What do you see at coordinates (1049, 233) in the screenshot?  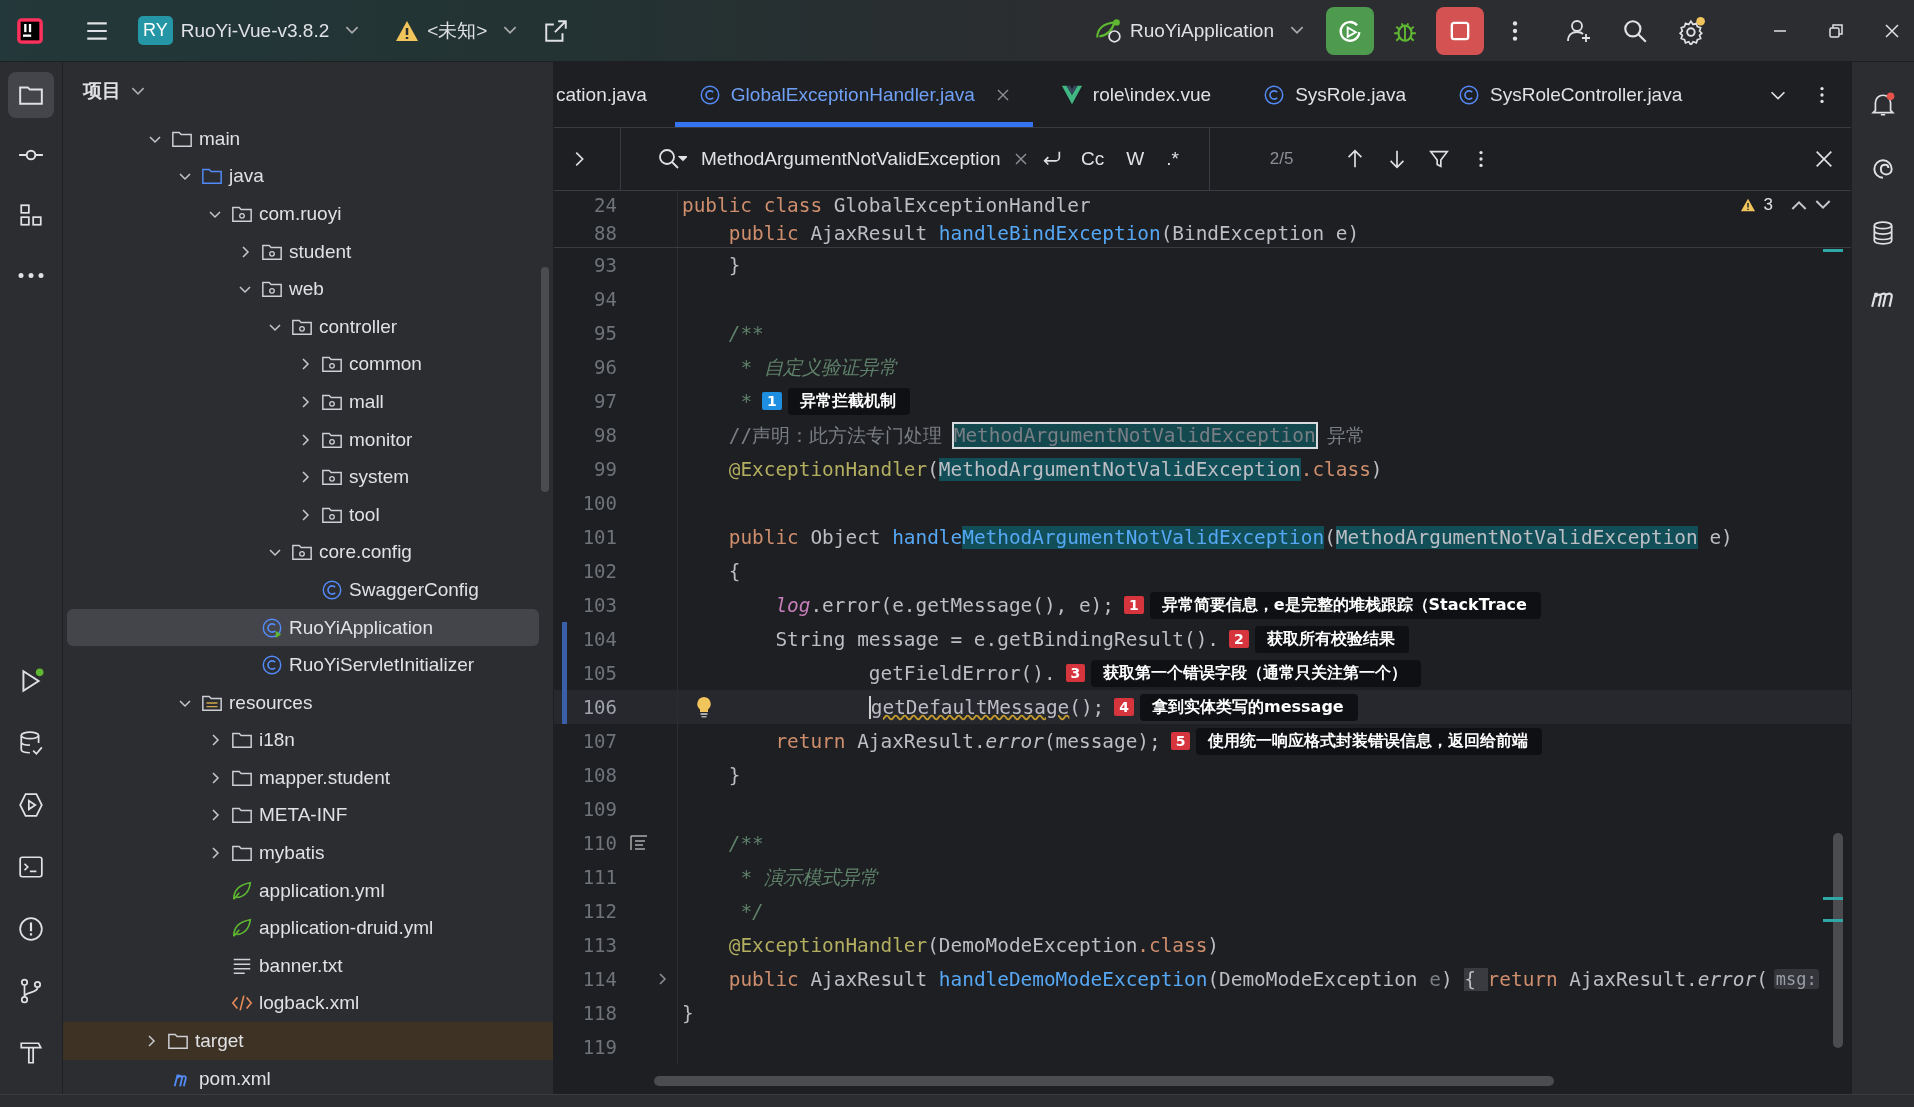 I see `code-method: handleBindException` at bounding box center [1049, 233].